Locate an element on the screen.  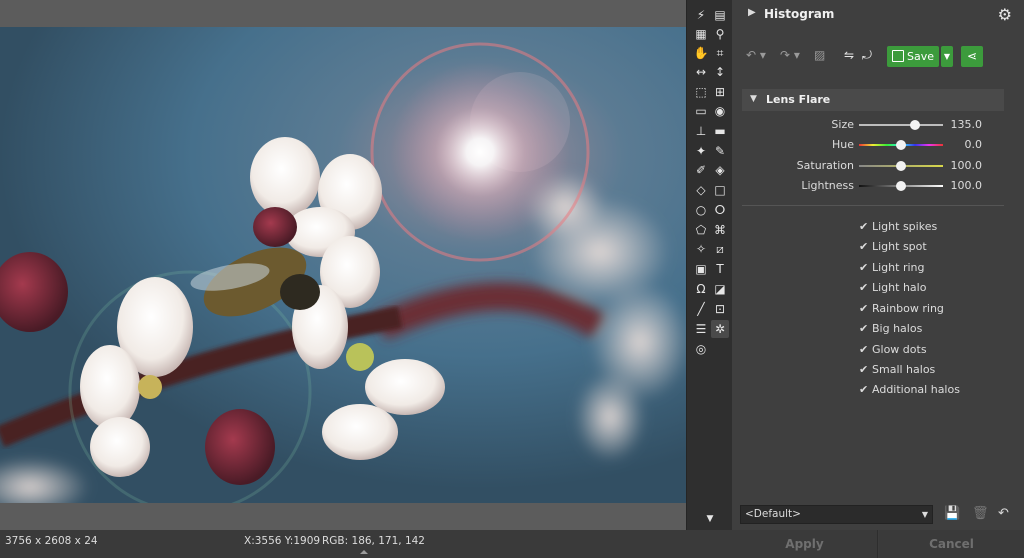
lasso-icon: ⵔ is located at coordinates (720, 210).